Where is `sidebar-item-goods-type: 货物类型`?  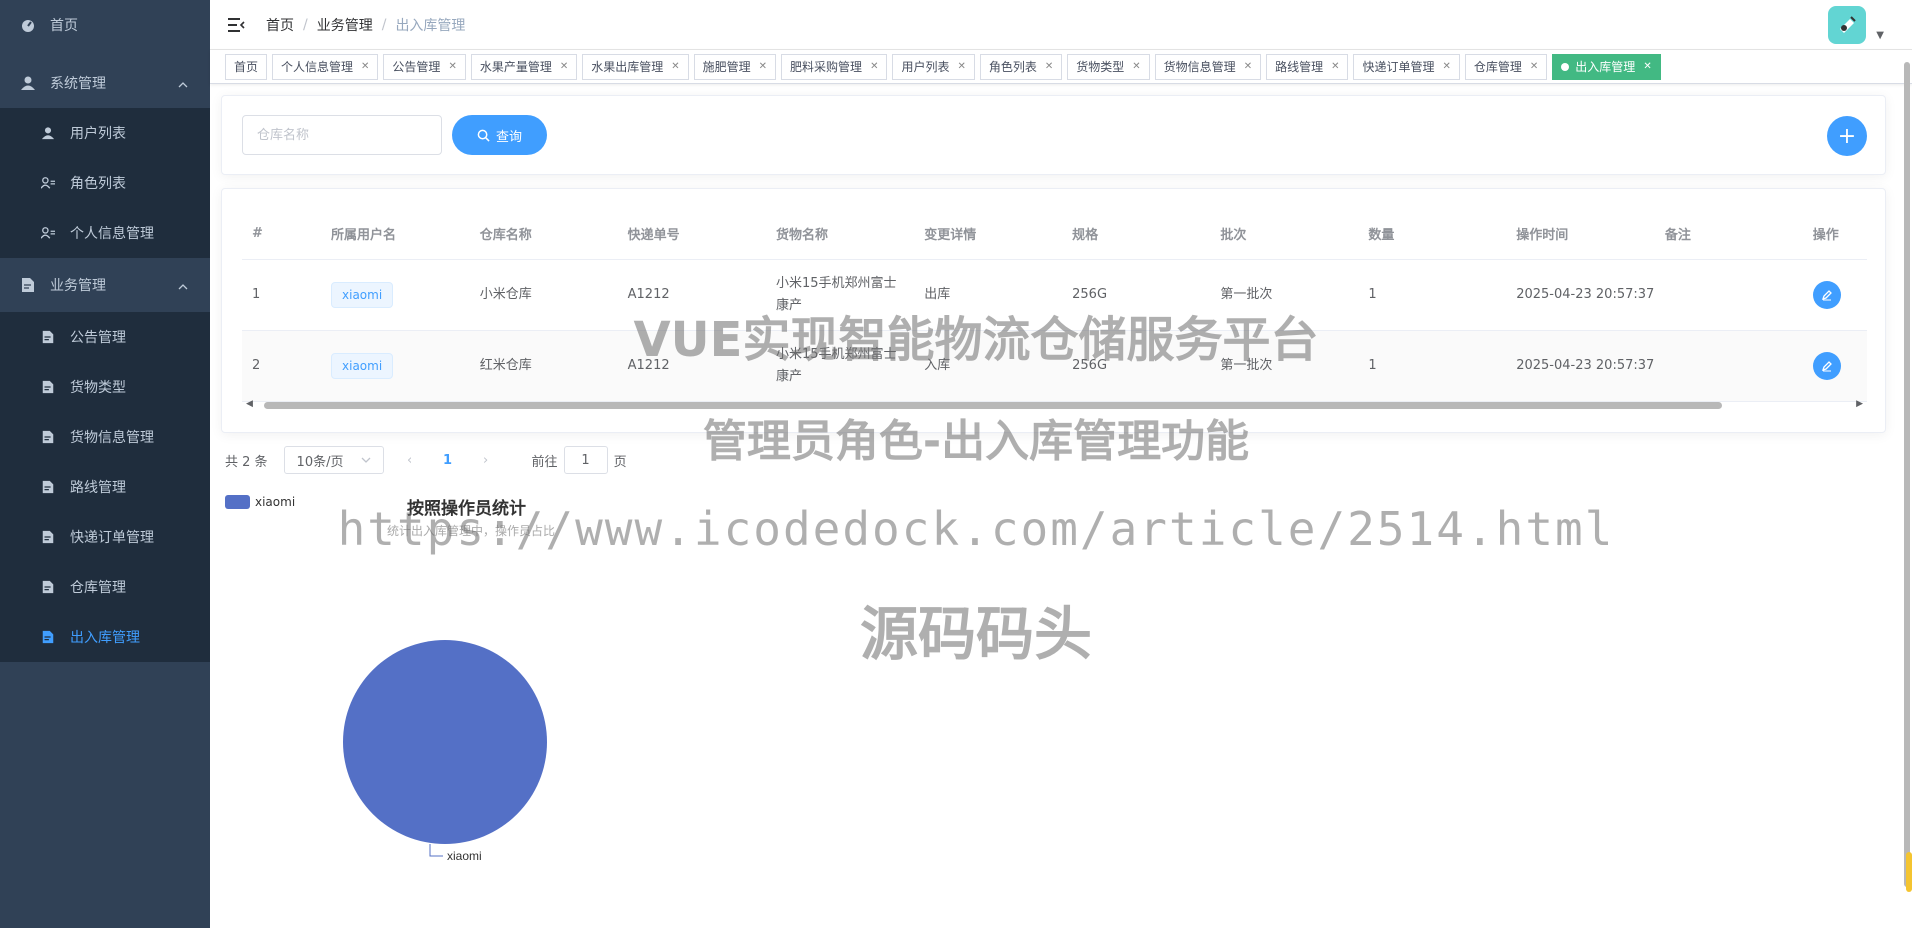 sidebar-item-goods-type: 货物类型 is located at coordinates (105, 387).